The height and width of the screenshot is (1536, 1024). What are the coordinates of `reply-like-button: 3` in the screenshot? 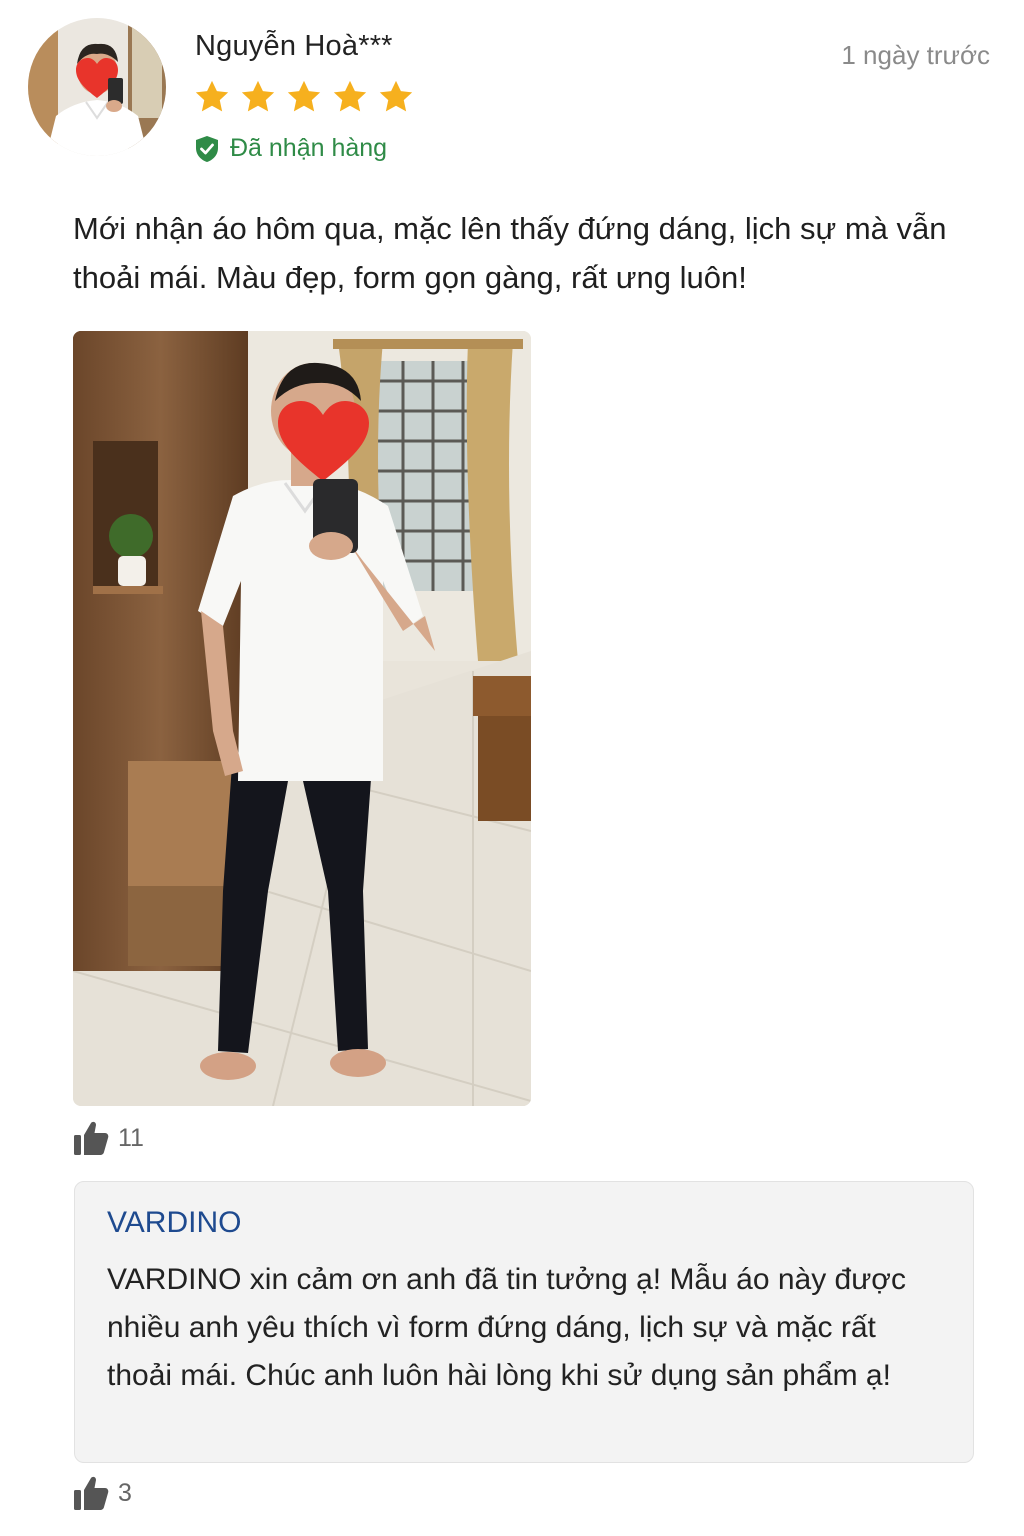 It's located at (102, 1493).